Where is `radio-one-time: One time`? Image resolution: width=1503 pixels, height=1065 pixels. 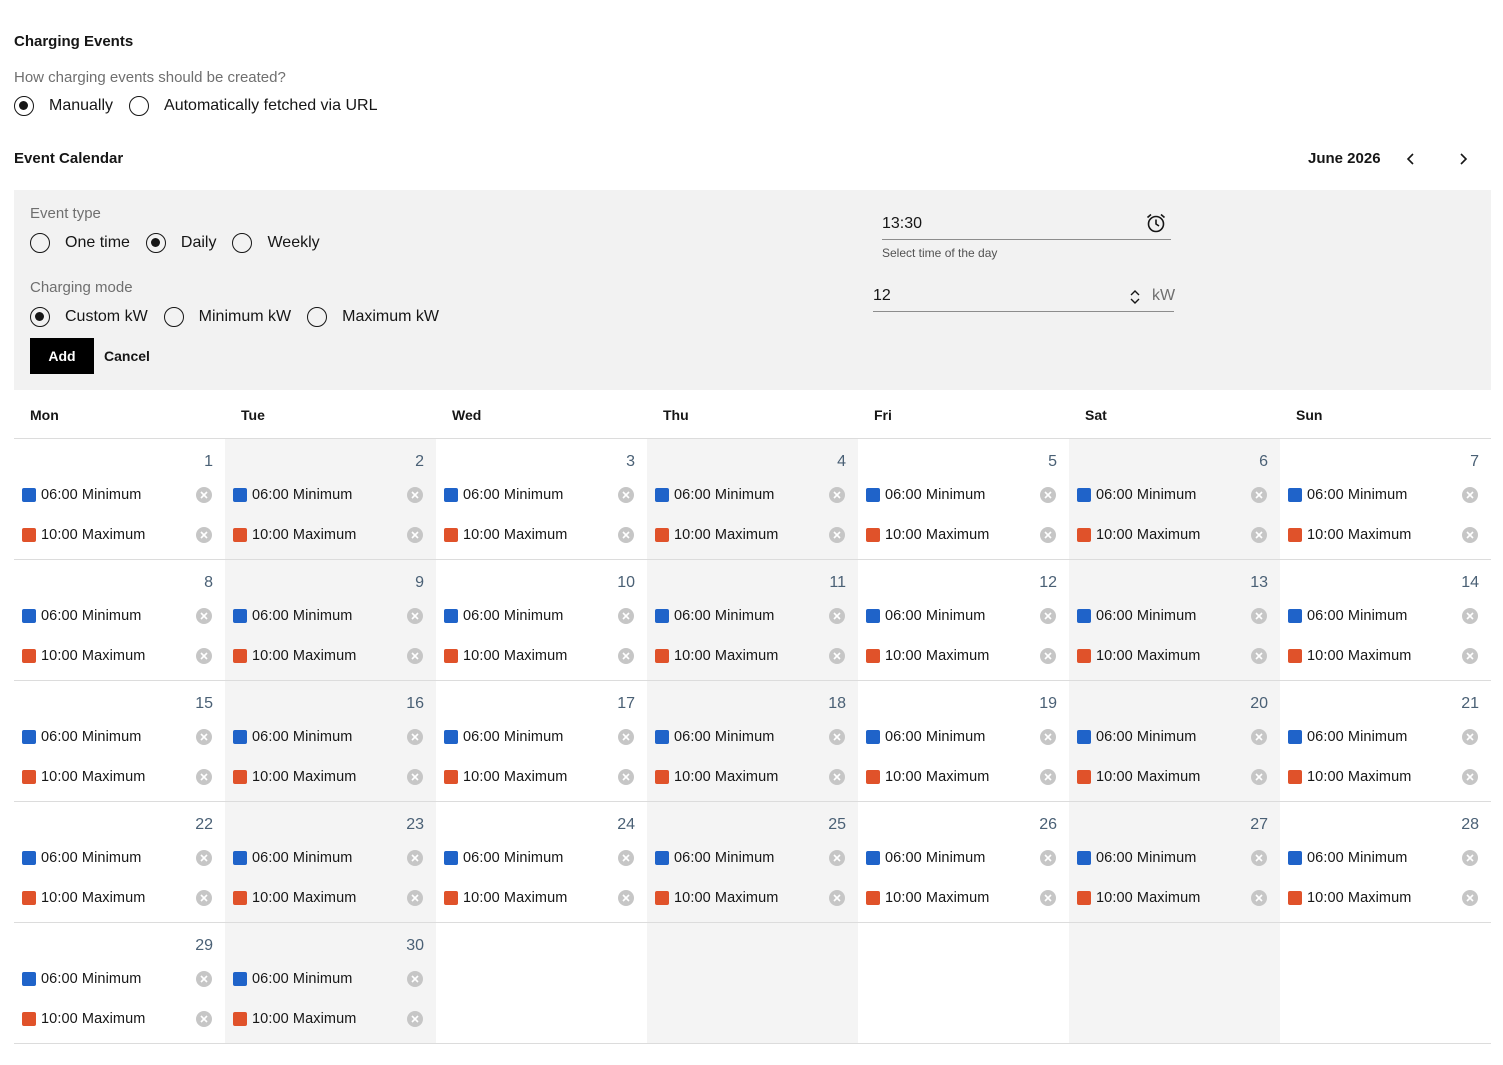 radio-one-time: One time is located at coordinates (80, 243).